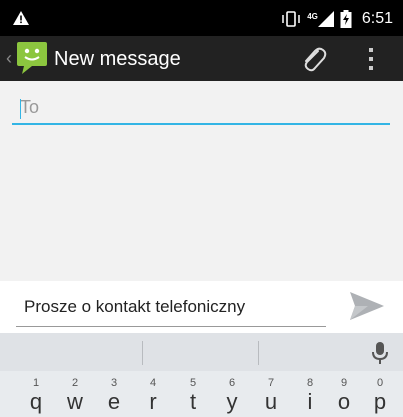 The width and height of the screenshot is (403, 417). I want to click on key-number: 2, so click(75, 383).